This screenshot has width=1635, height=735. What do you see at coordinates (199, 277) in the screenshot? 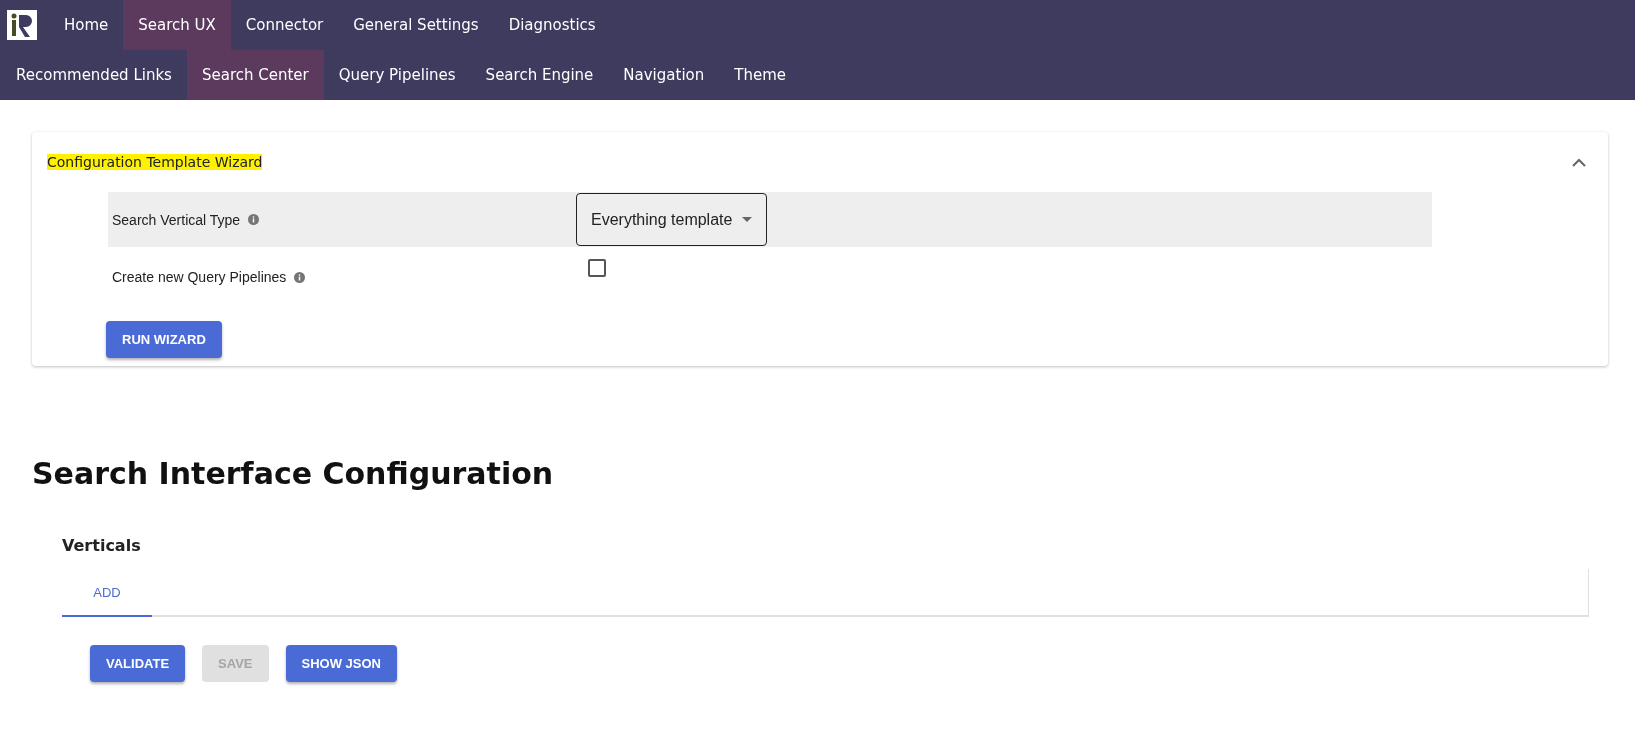
I see `field-label: Create new Query Pipelines` at bounding box center [199, 277].